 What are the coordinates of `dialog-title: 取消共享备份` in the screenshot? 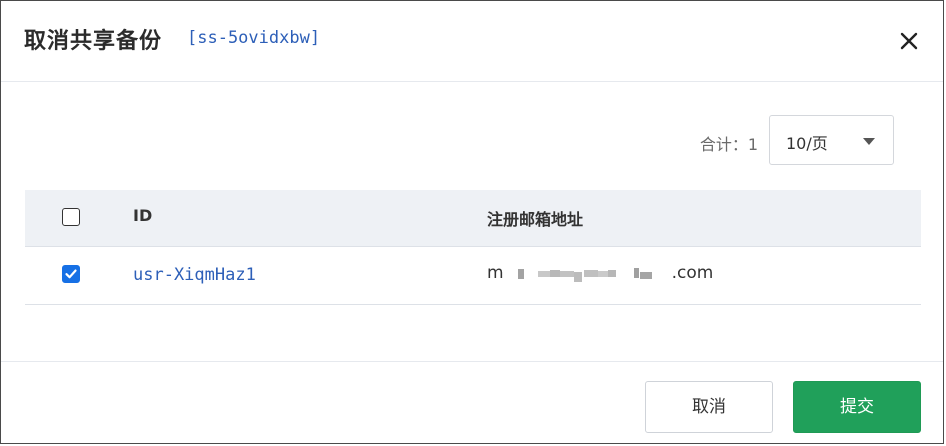 It's located at (93, 41).